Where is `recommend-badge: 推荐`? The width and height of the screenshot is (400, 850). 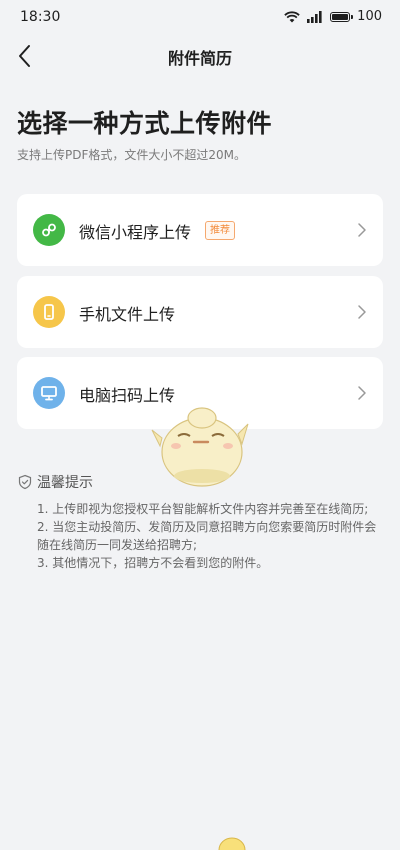 recommend-badge: 推荐 is located at coordinates (220, 230).